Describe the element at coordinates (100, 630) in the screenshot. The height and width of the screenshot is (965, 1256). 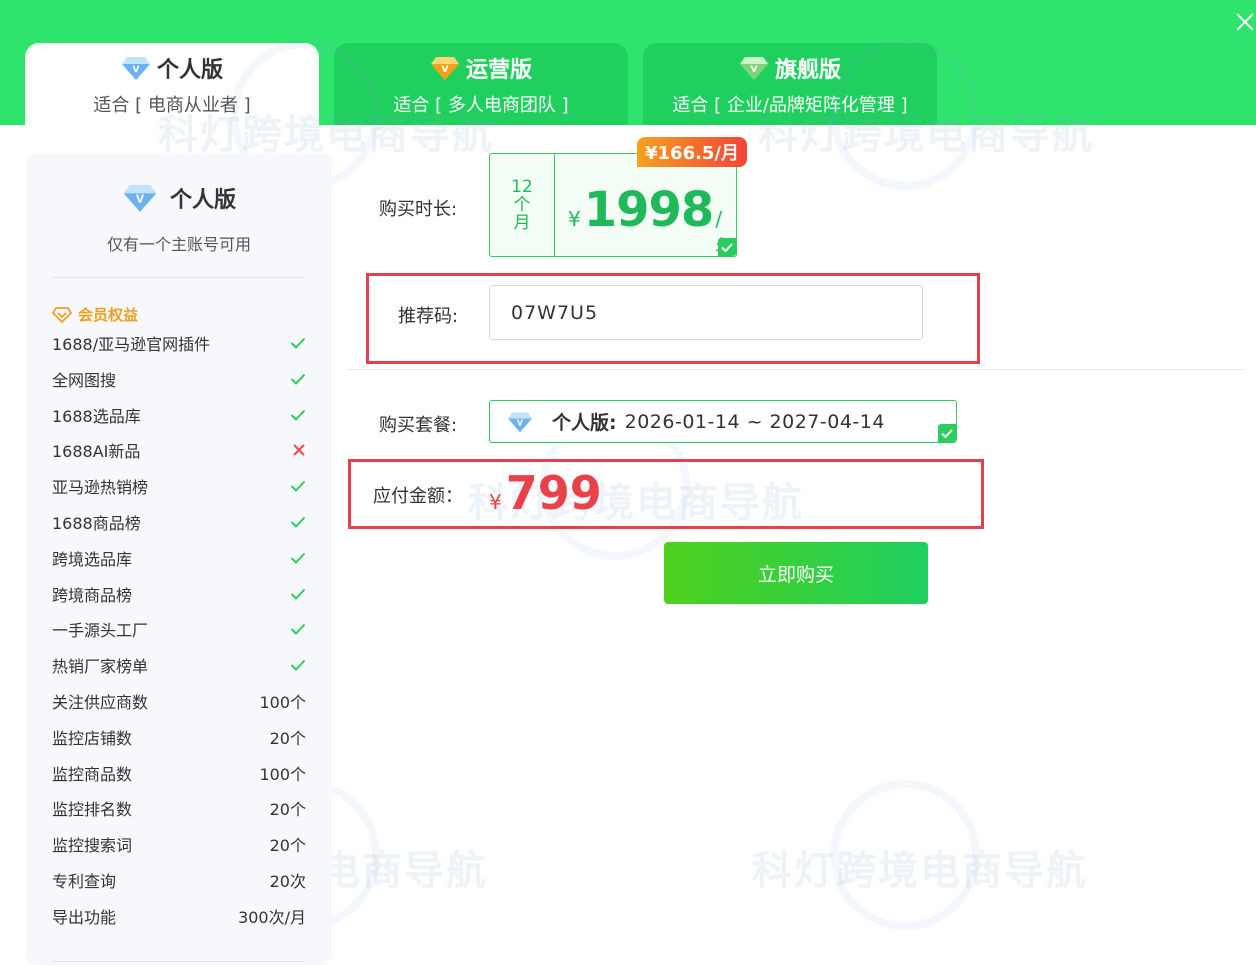
I see `benefit-label: 一手源头工厂` at that location.